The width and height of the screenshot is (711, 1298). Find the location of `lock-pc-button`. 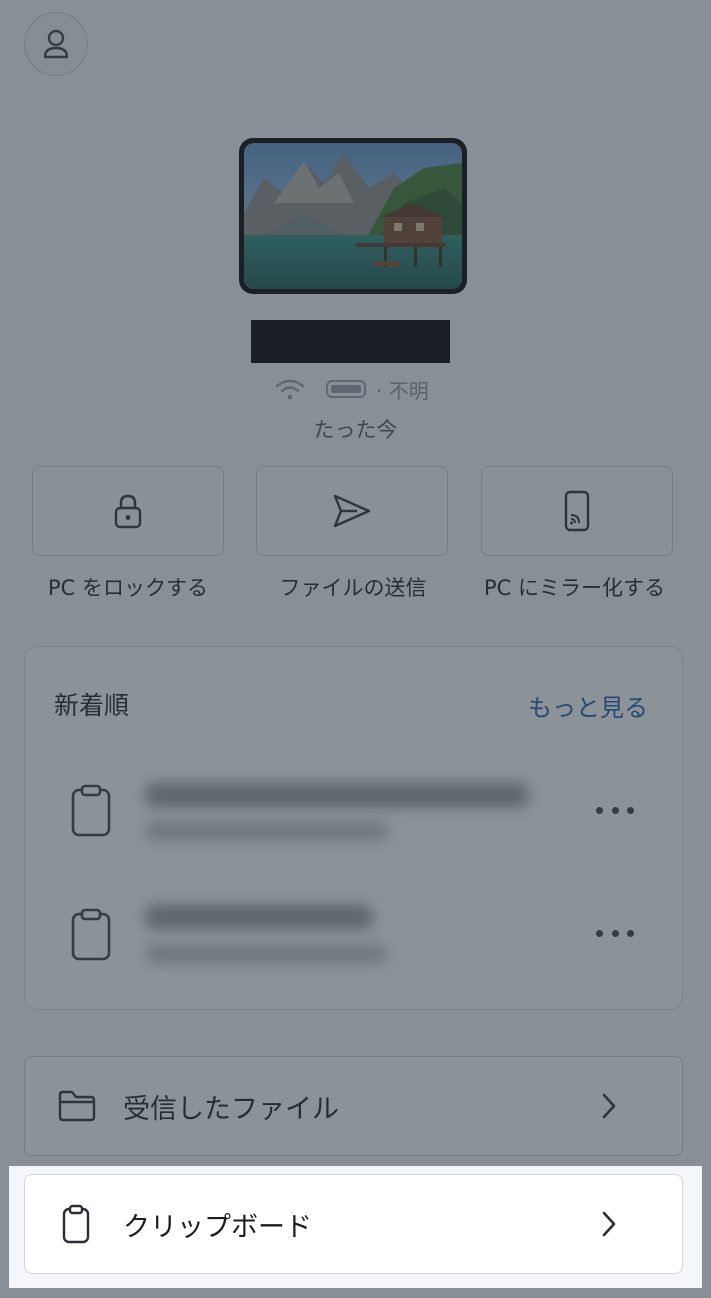

lock-pc-button is located at coordinates (128, 511).